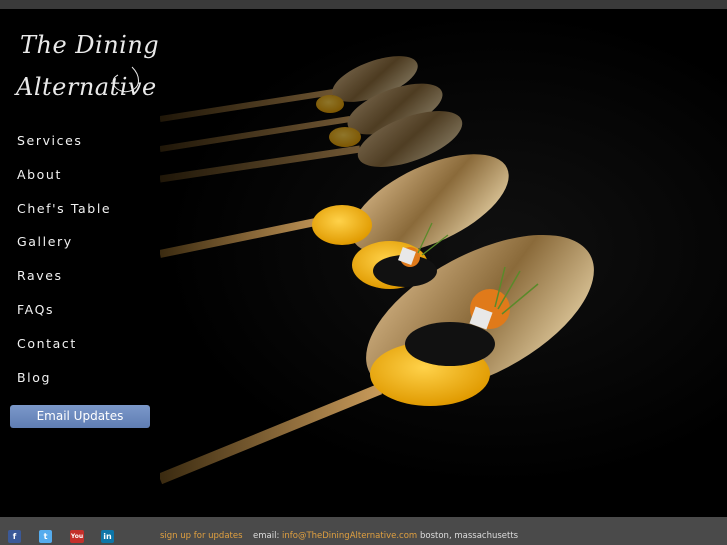 Image resolution: width=727 pixels, height=545 pixels. What do you see at coordinates (363, 4) in the screenshot?
I see `top-bar` at bounding box center [363, 4].